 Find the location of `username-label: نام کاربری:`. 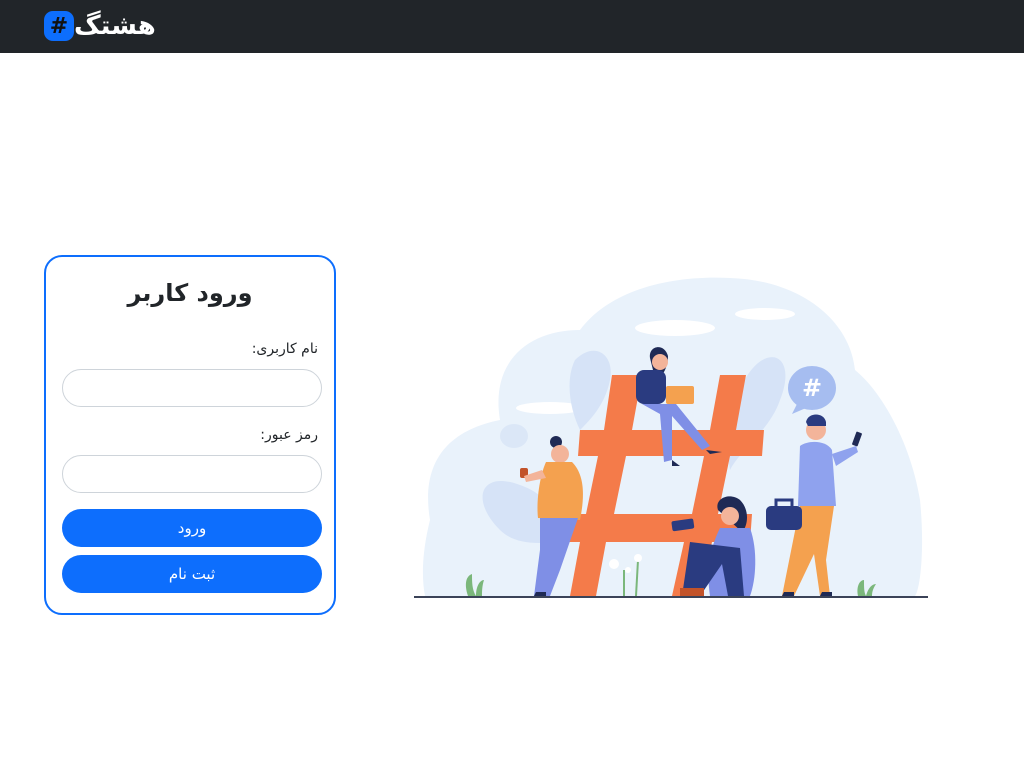

username-label: نام کاربری: is located at coordinates (284, 349).